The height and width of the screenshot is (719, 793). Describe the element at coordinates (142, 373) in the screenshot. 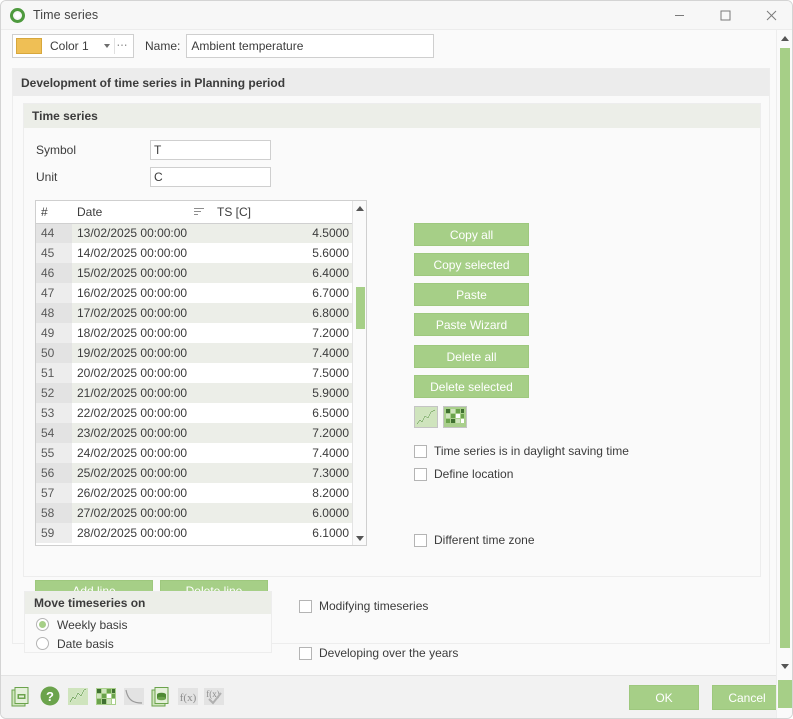

I see `cell-date: 20/02/2025 00:00:00` at that location.